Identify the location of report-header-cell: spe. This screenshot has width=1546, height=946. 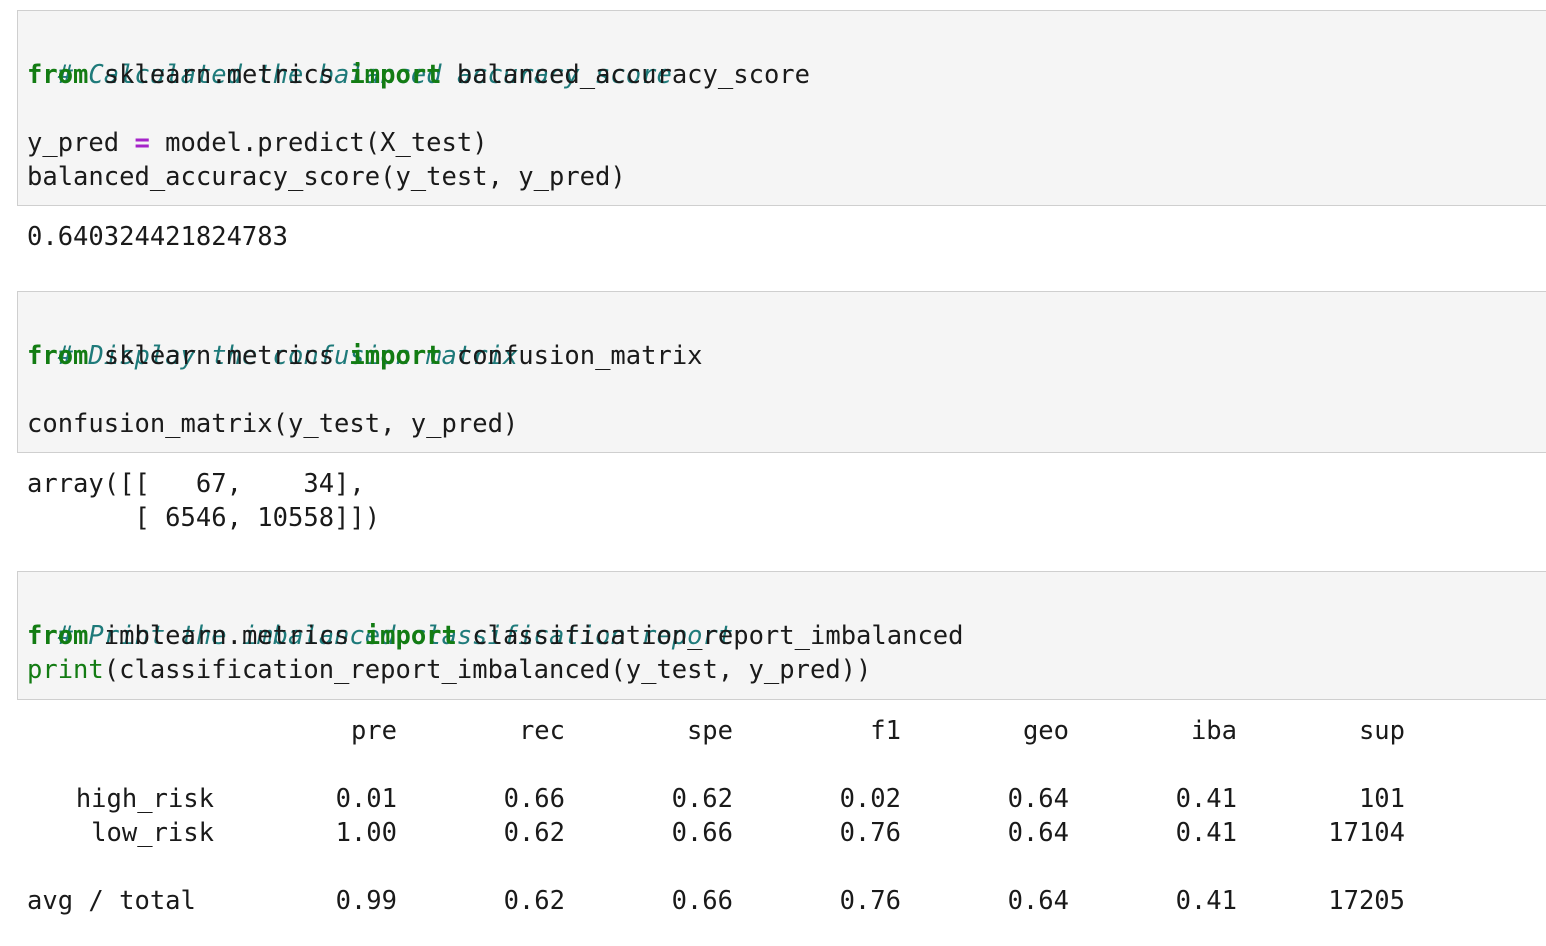
(709, 731).